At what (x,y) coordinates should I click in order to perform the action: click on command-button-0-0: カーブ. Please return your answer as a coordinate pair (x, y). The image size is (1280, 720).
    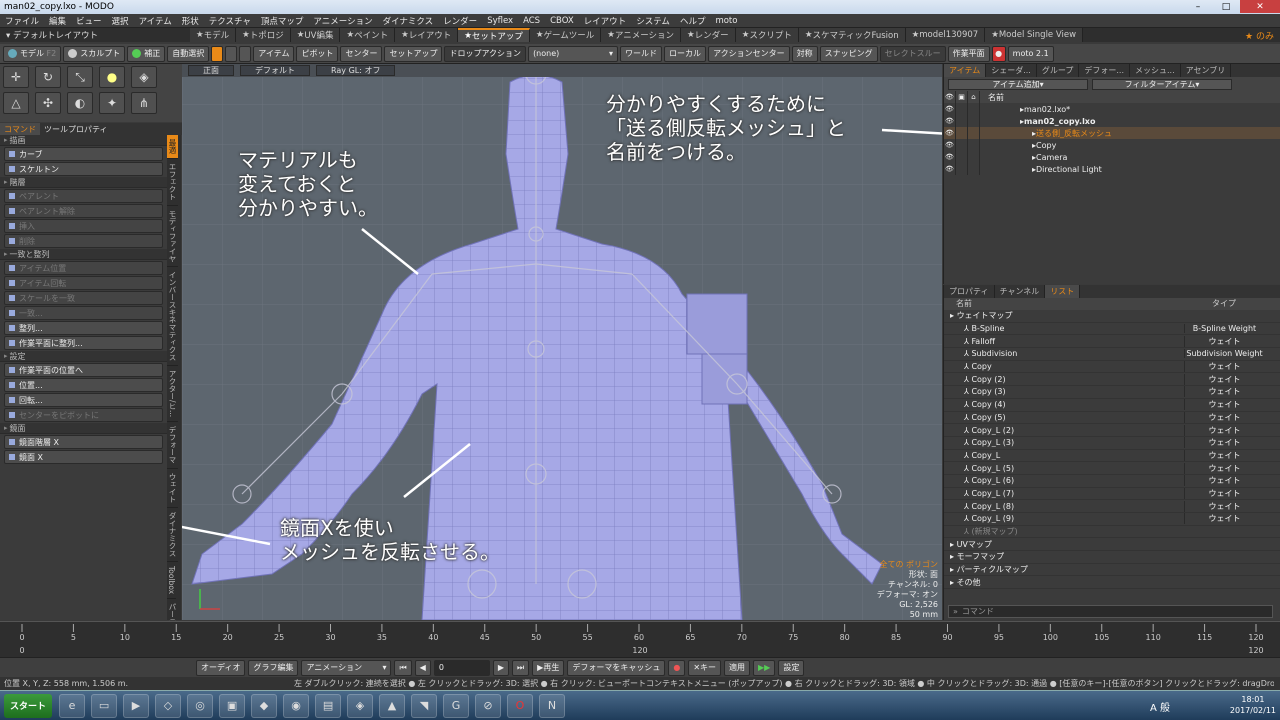
    Looking at the image, I should click on (83, 154).